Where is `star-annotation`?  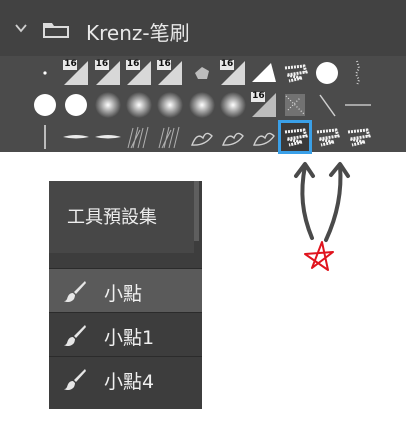 star-annotation is located at coordinates (319, 256).